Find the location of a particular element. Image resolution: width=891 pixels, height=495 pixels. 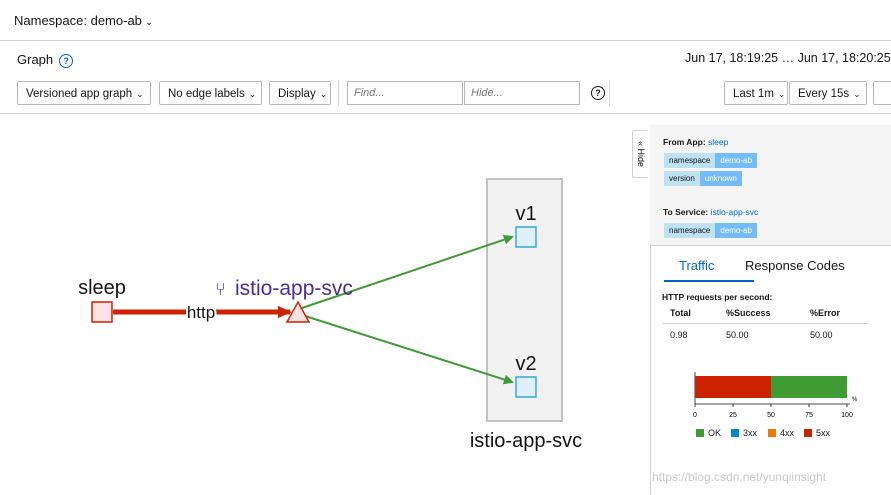

column-header-error: %Error is located at coordinates (825, 313).